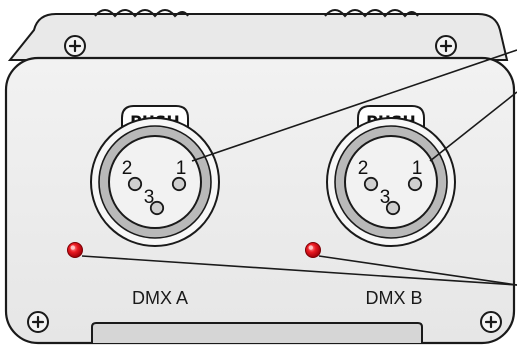 Image resolution: width=517 pixels, height=347 pixels. What do you see at coordinates (160, 298) in the screenshot?
I see `port-label: DMX A` at bounding box center [160, 298].